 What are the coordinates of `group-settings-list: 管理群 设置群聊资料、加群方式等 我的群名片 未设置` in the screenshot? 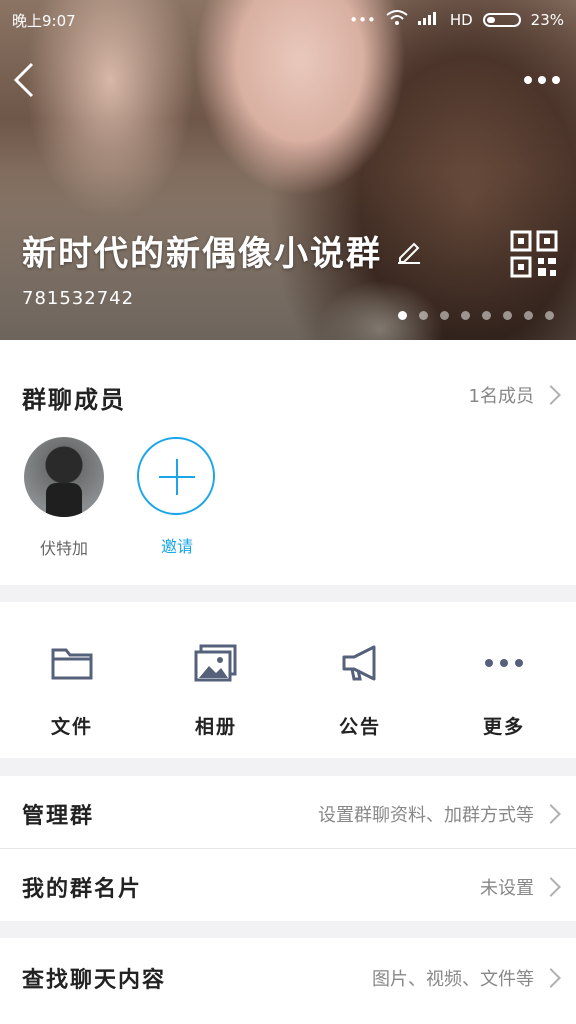 It's located at (288, 848).